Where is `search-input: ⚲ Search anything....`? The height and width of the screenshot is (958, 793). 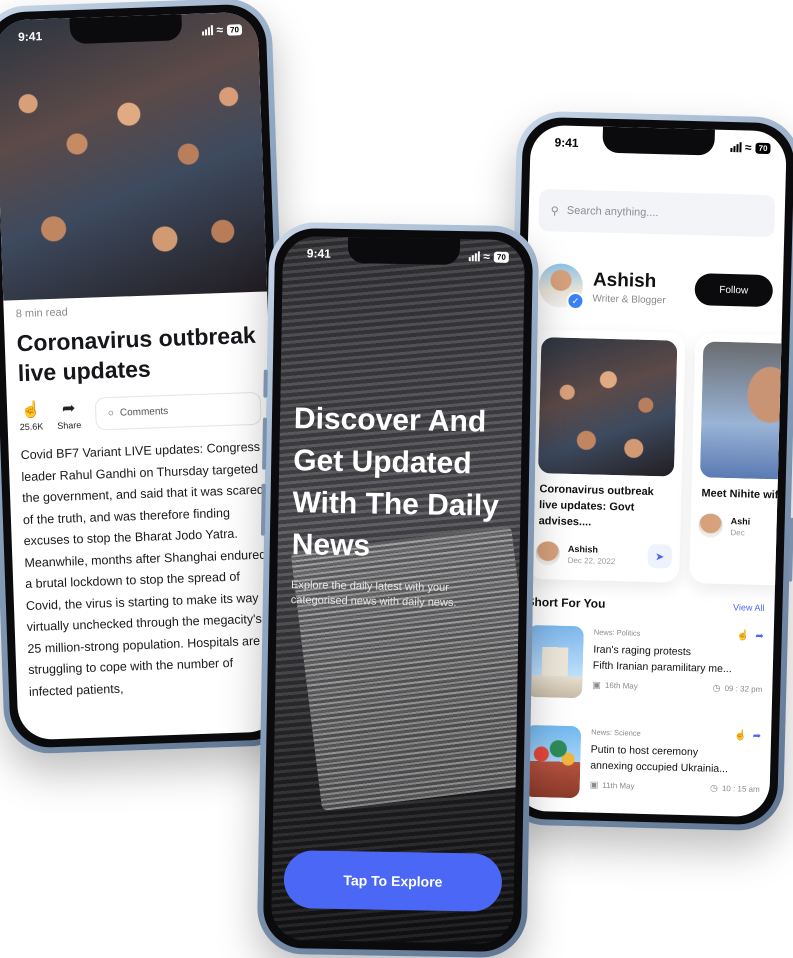 search-input: ⚲ Search anything.... is located at coordinates (657, 213).